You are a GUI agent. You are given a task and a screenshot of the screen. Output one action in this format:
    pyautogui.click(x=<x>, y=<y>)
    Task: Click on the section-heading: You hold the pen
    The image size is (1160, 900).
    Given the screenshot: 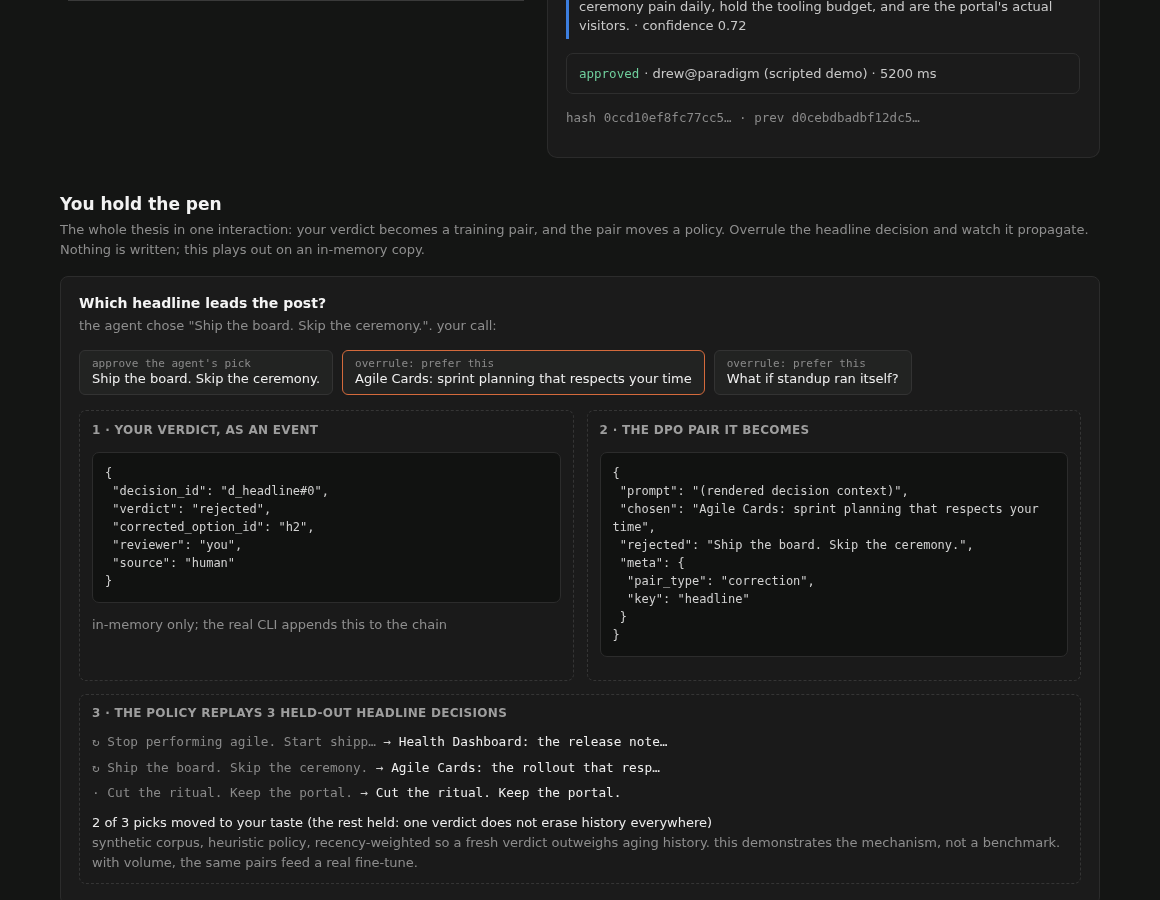 What is the action you would take?
    pyautogui.click(x=141, y=204)
    